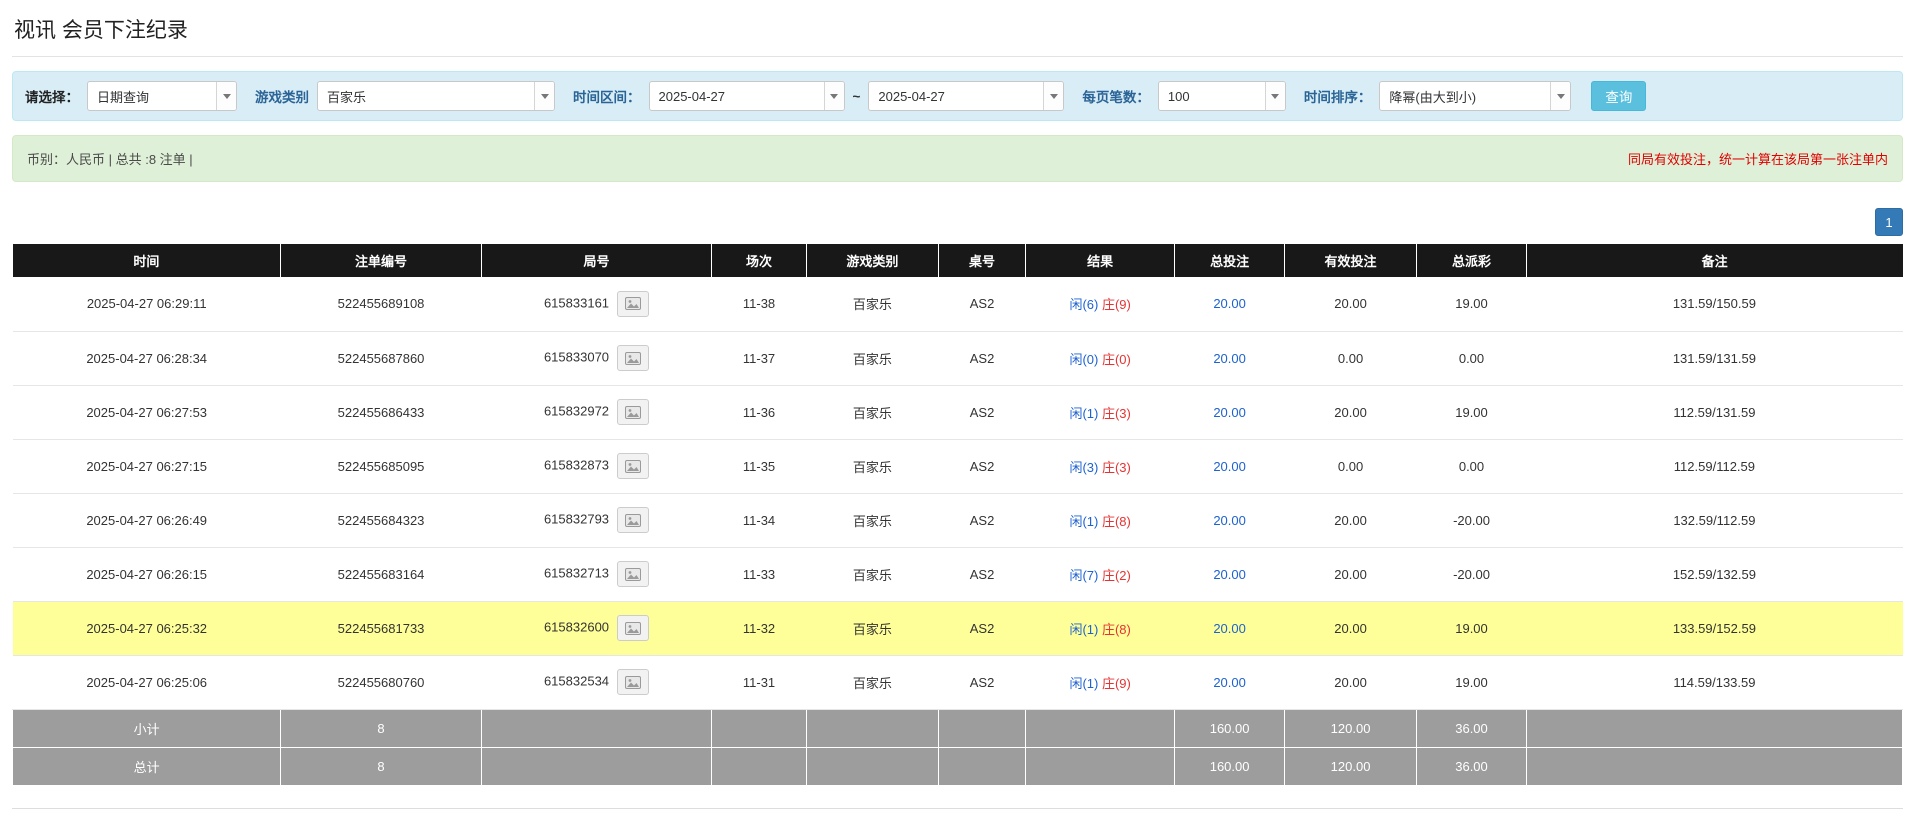 Image resolution: width=1915 pixels, height=819 pixels. I want to click on date-from-picker: 2025-04-27, so click(746, 96).